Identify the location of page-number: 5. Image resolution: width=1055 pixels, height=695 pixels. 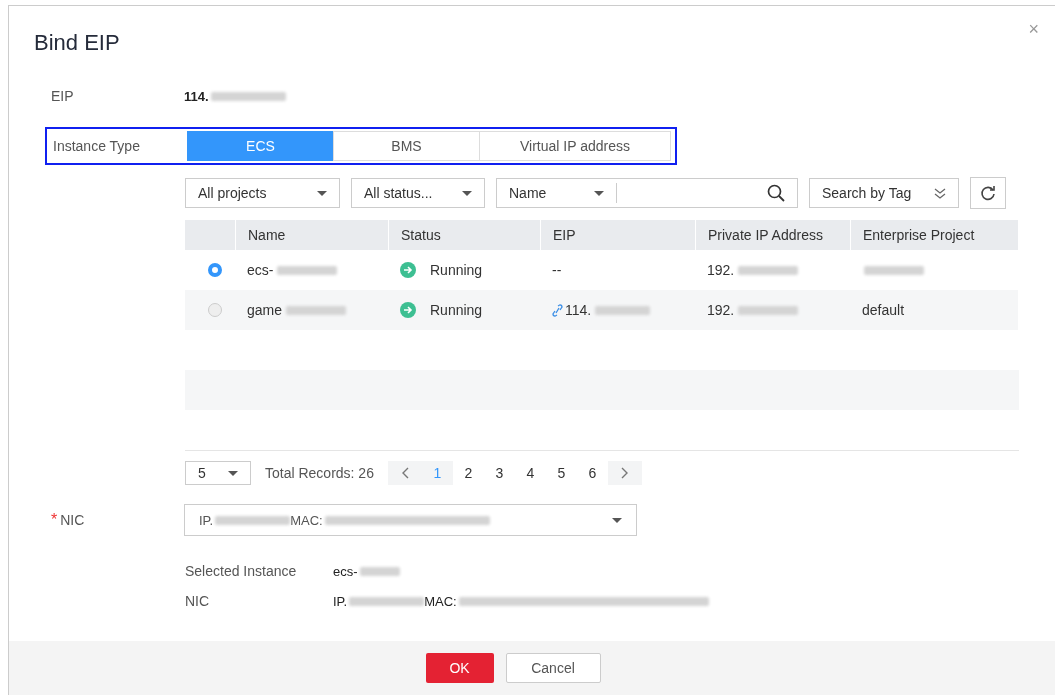
(561, 473).